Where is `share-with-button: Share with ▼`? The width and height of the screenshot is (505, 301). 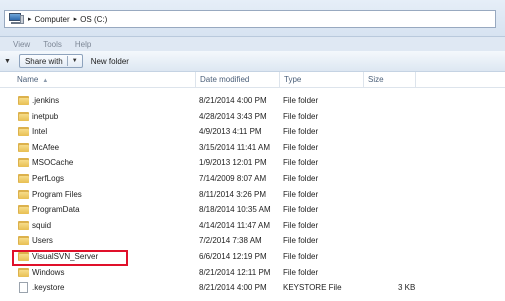
share-with-button: Share with ▼ is located at coordinates (50, 61).